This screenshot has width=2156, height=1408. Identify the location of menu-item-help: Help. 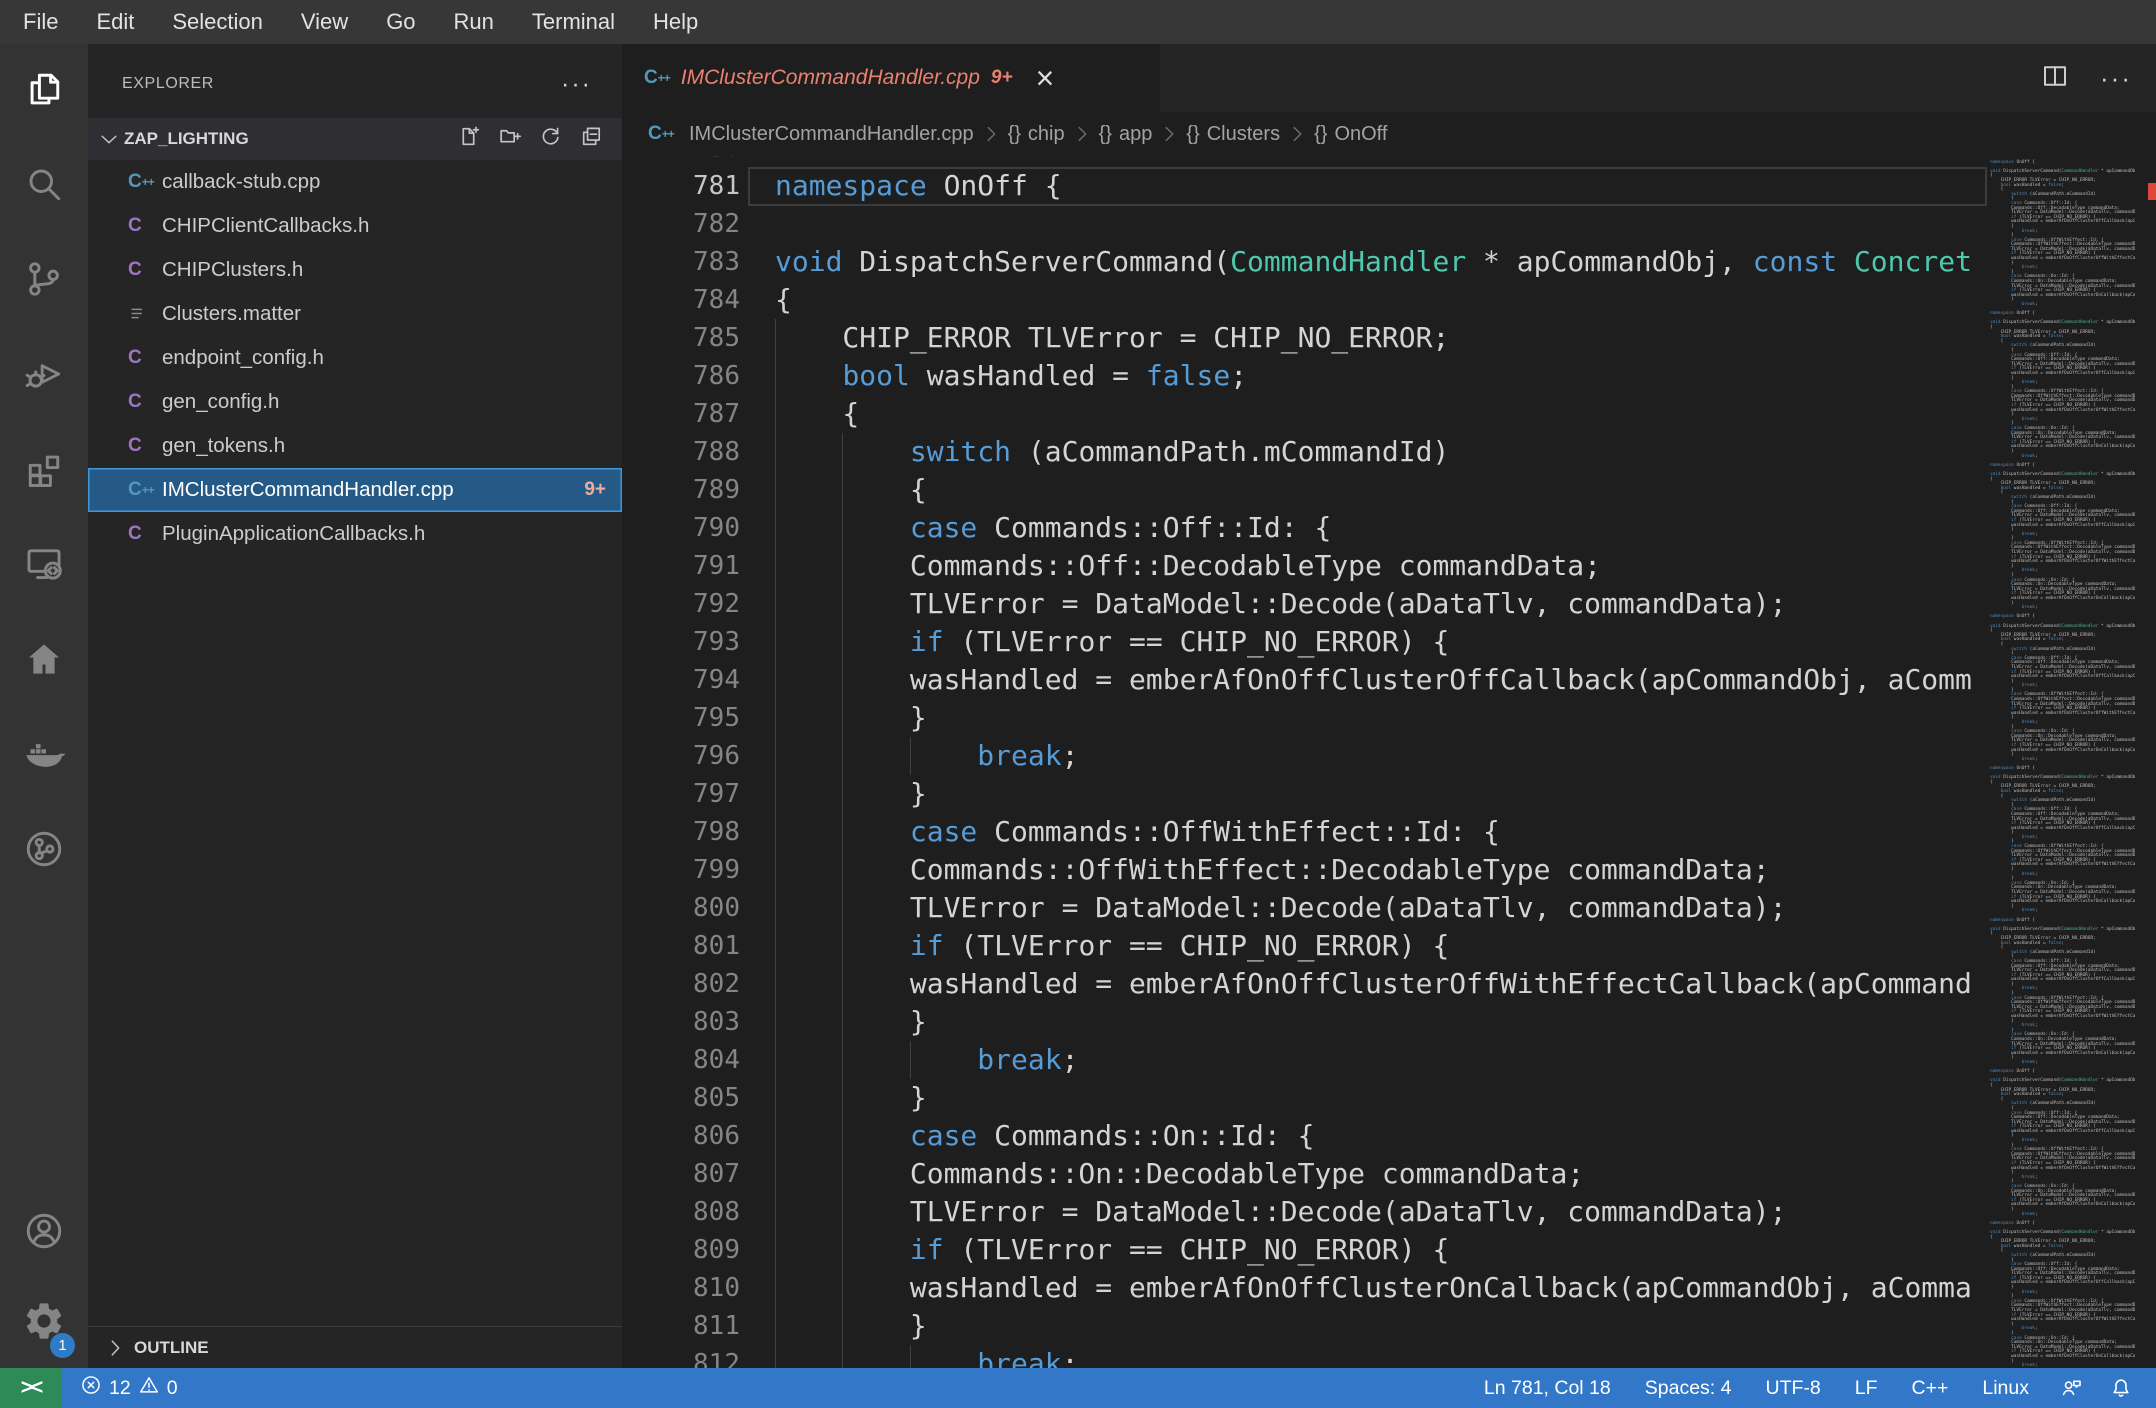
(675, 22).